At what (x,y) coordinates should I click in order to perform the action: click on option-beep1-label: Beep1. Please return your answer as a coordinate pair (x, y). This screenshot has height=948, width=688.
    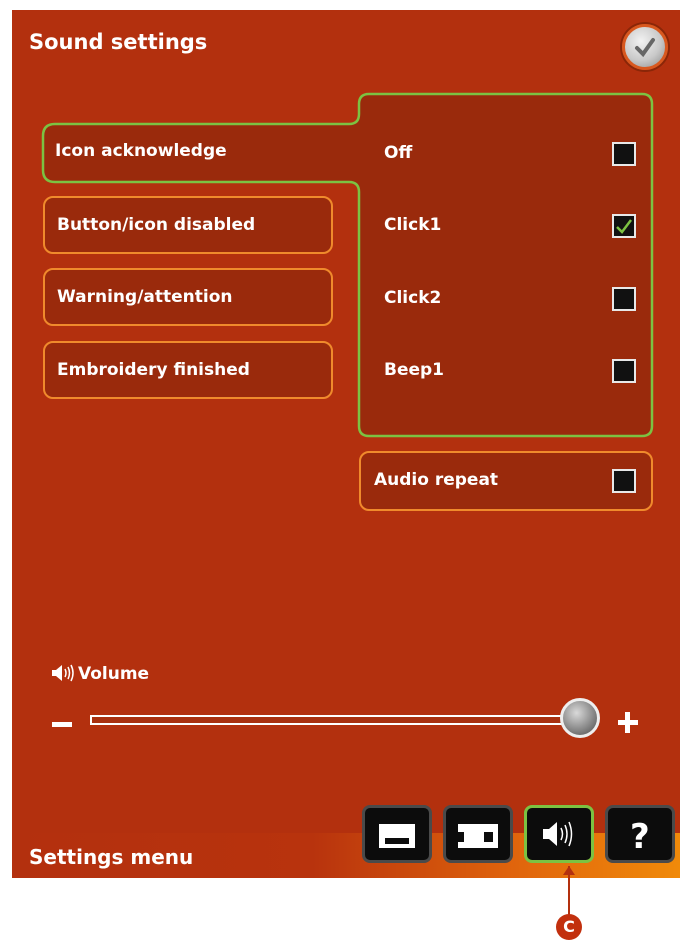
    Looking at the image, I should click on (414, 370).